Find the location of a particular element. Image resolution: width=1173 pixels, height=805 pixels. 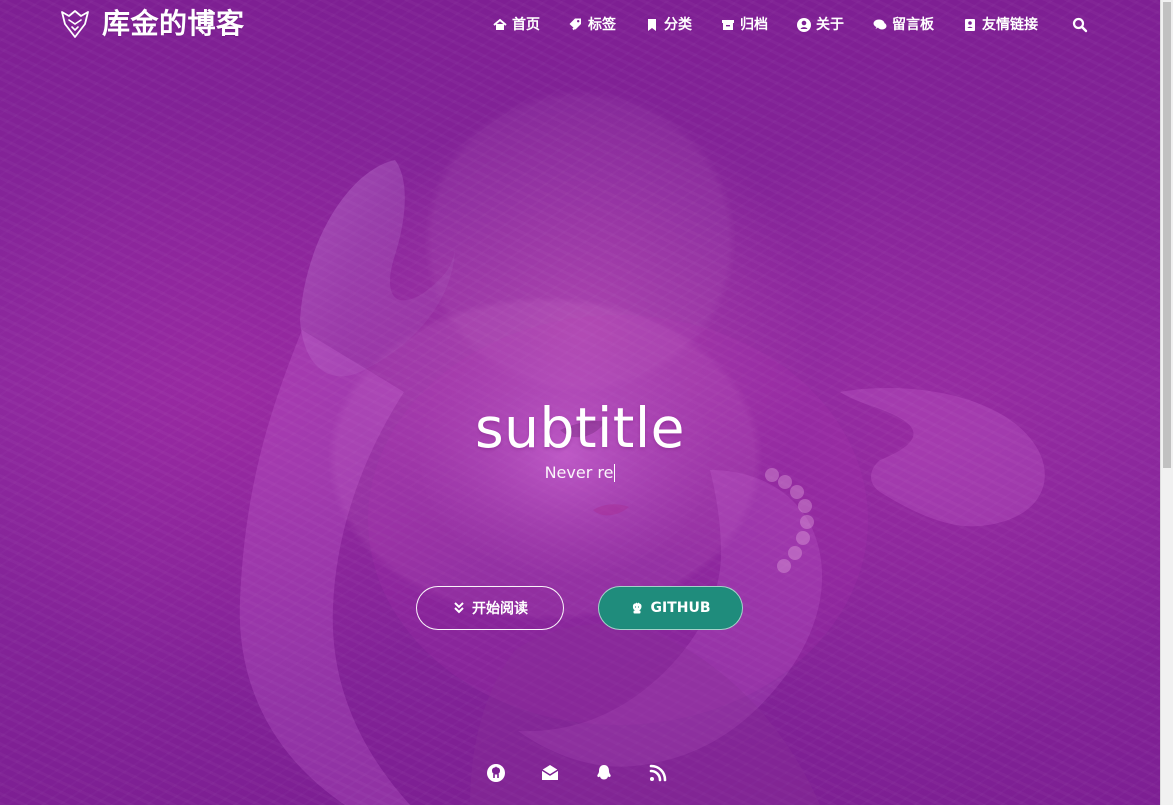

hero-title: subtitle is located at coordinates (580, 427).